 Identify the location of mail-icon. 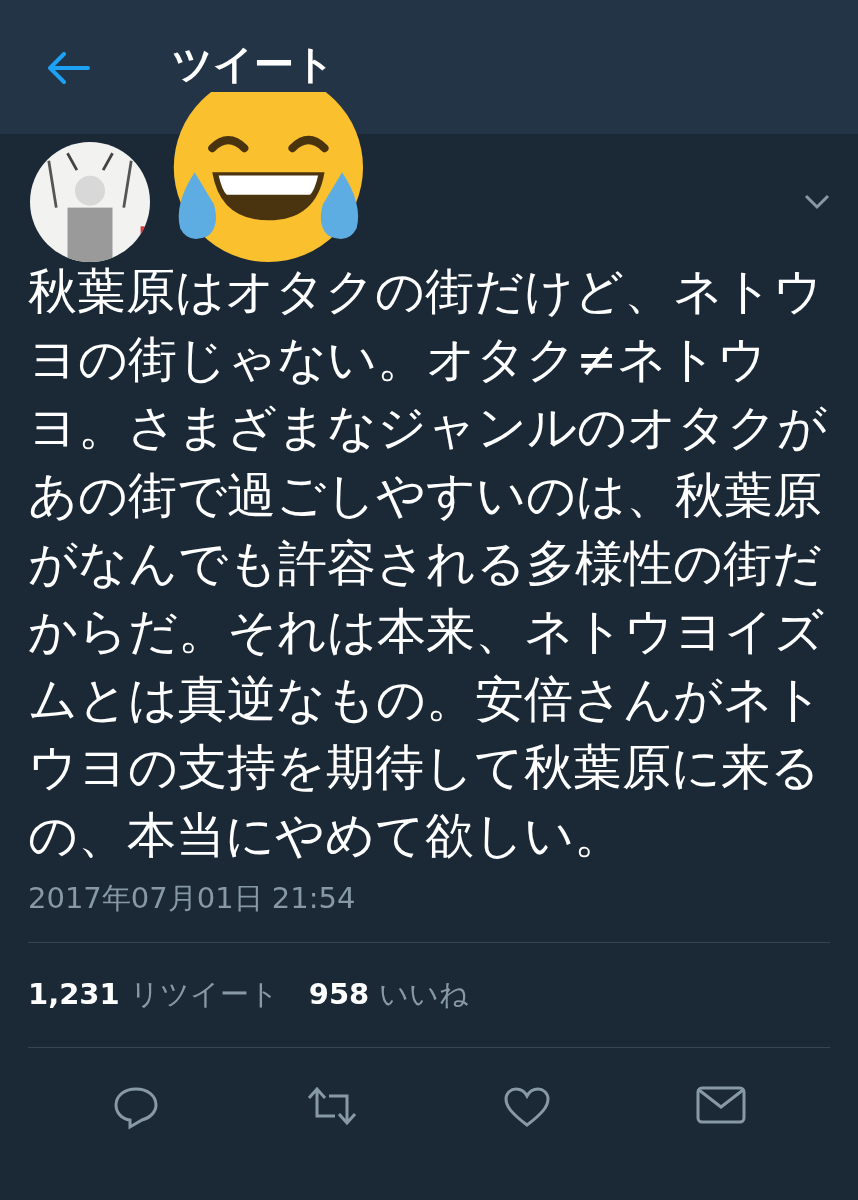
(720, 1105).